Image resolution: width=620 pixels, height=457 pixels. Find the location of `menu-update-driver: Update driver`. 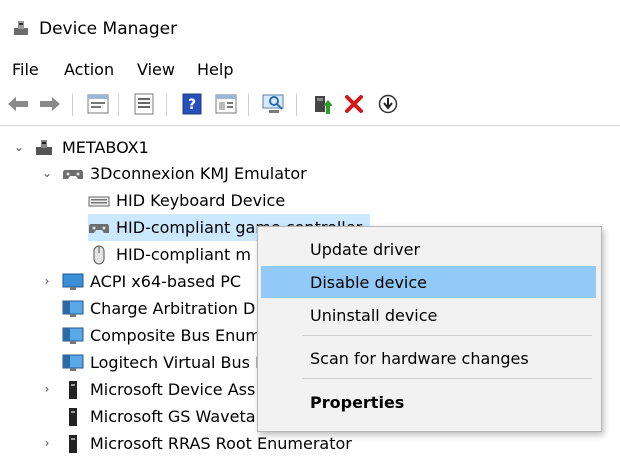

menu-update-driver: Update driver is located at coordinates (428, 249).